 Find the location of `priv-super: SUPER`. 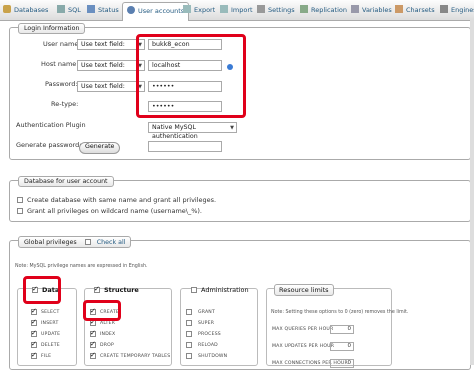

priv-super: SUPER is located at coordinates (206, 323).